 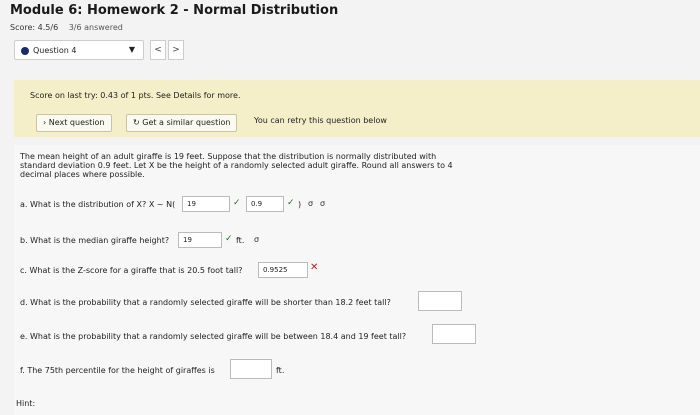 I want to click on hint-label: Hint:, so click(x=25, y=403).